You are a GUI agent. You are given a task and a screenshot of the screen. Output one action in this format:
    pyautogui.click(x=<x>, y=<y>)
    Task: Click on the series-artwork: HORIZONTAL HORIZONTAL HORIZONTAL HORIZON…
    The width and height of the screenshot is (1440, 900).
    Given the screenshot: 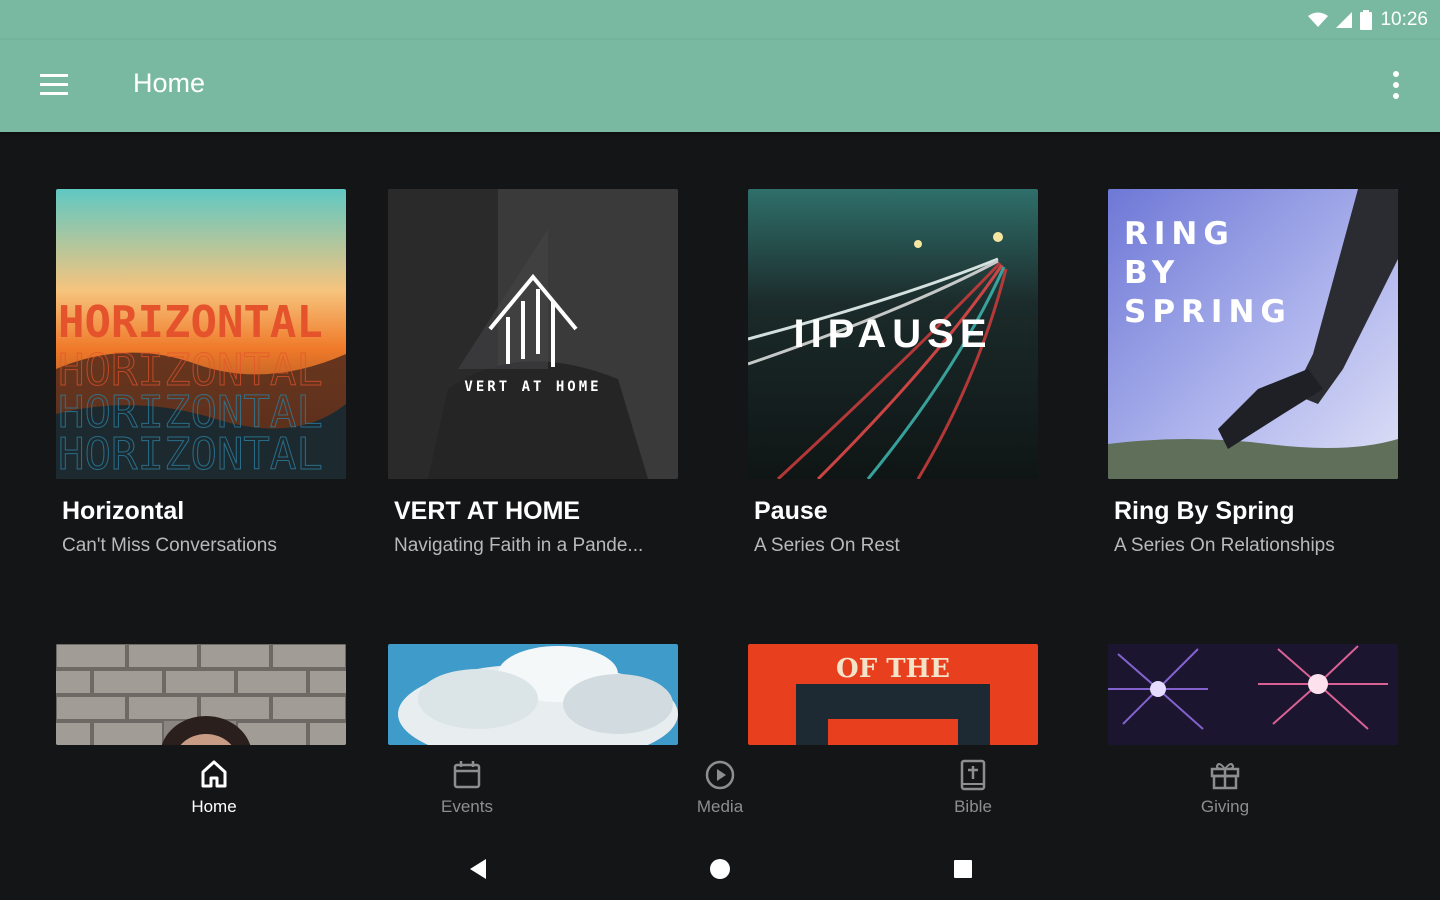 What is the action you would take?
    pyautogui.click(x=201, y=334)
    